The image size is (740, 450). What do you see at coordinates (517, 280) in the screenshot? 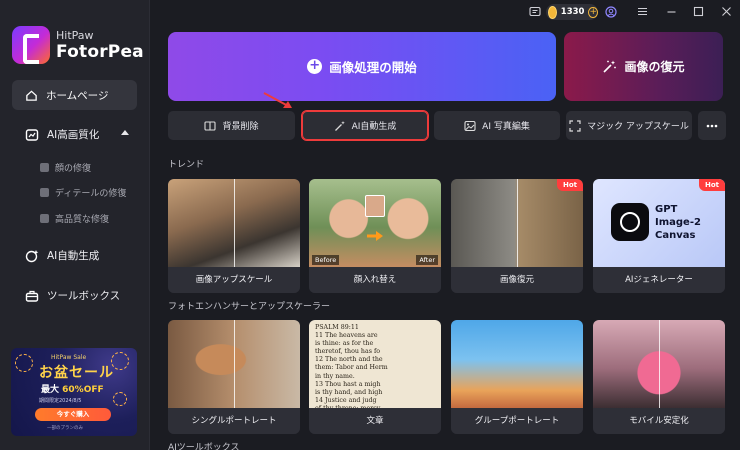
I see `card-caption: 画像復元` at bounding box center [517, 280].